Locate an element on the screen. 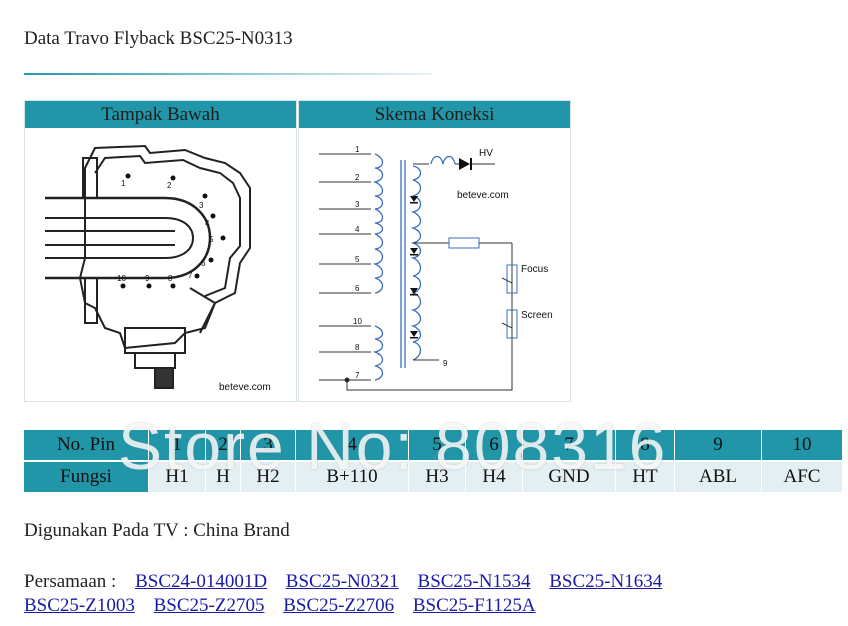 The height and width of the screenshot is (626, 848). bottom-view-header: Tampak Bawah is located at coordinates (160, 114).